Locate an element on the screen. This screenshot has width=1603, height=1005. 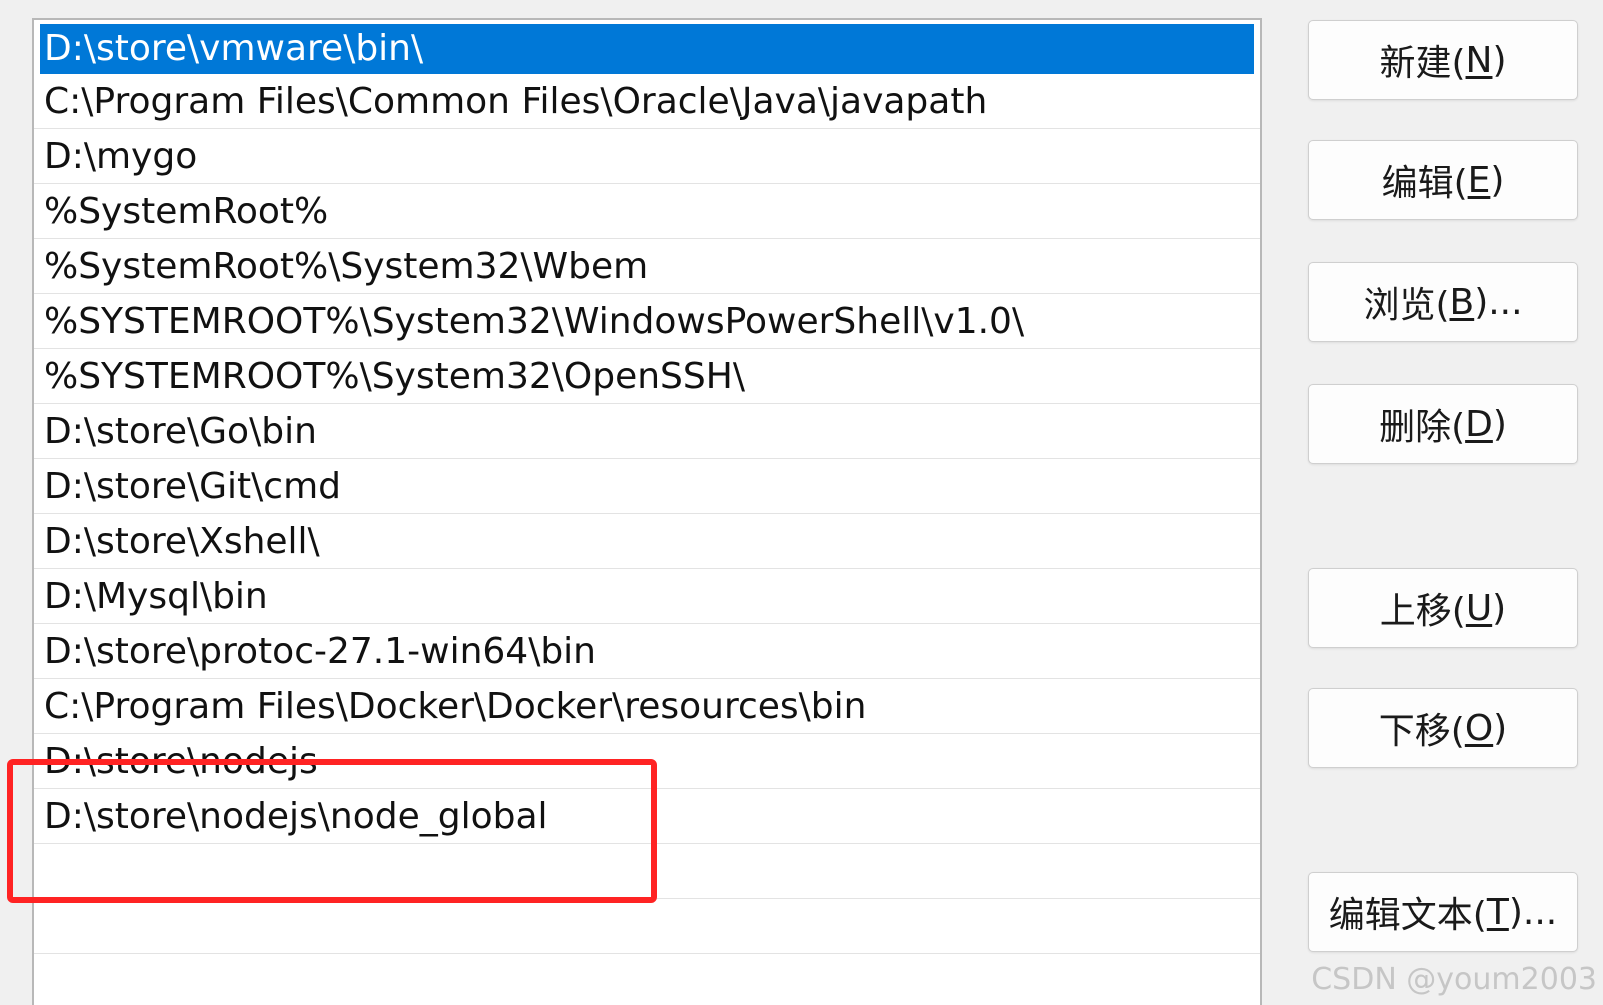
edit-text-button-mnemonic: T is located at coordinates (1497, 912).